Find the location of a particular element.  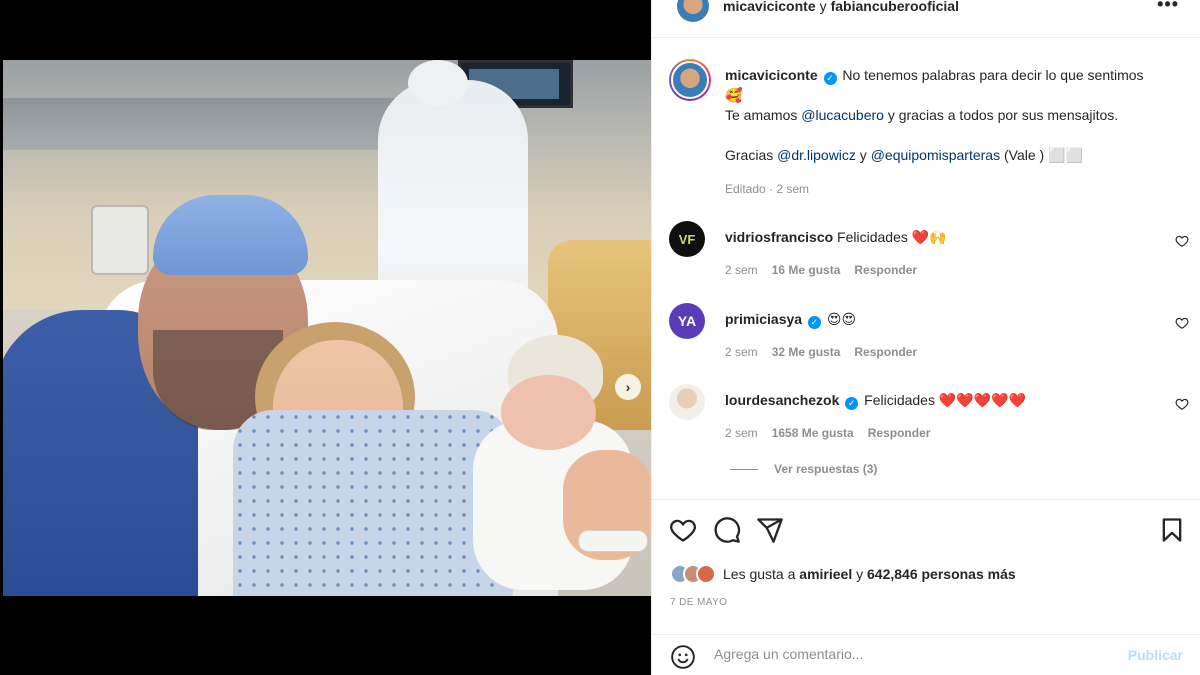

comment-meta: 2 sem 16 Me gusta Responder is located at coordinates (821, 270).